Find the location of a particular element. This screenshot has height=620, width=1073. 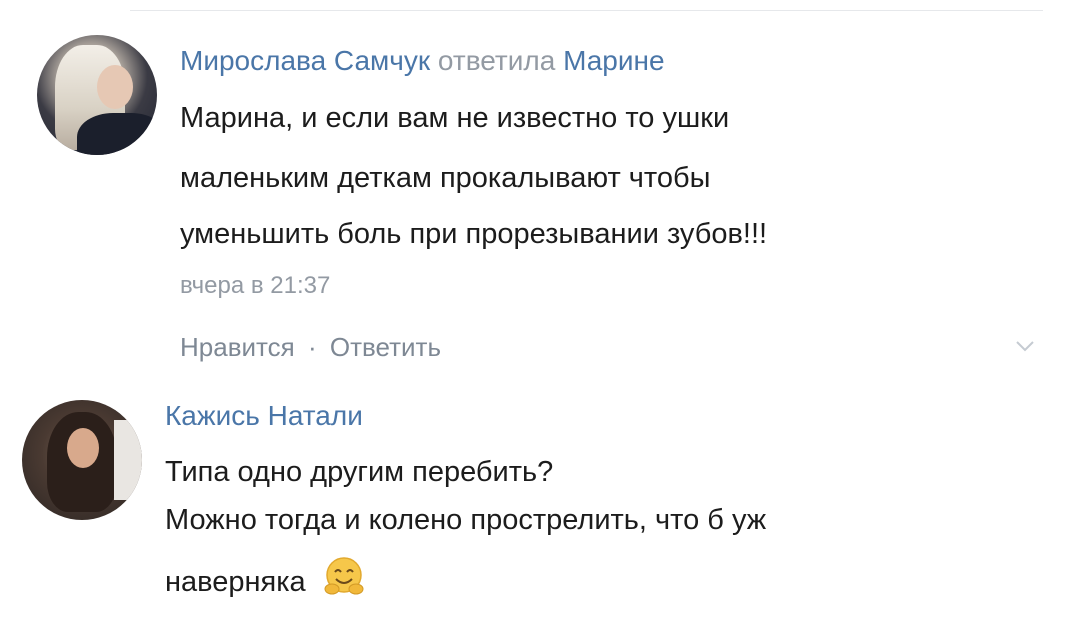

comment-actions: Нравится · Ответить is located at coordinates (310, 347).